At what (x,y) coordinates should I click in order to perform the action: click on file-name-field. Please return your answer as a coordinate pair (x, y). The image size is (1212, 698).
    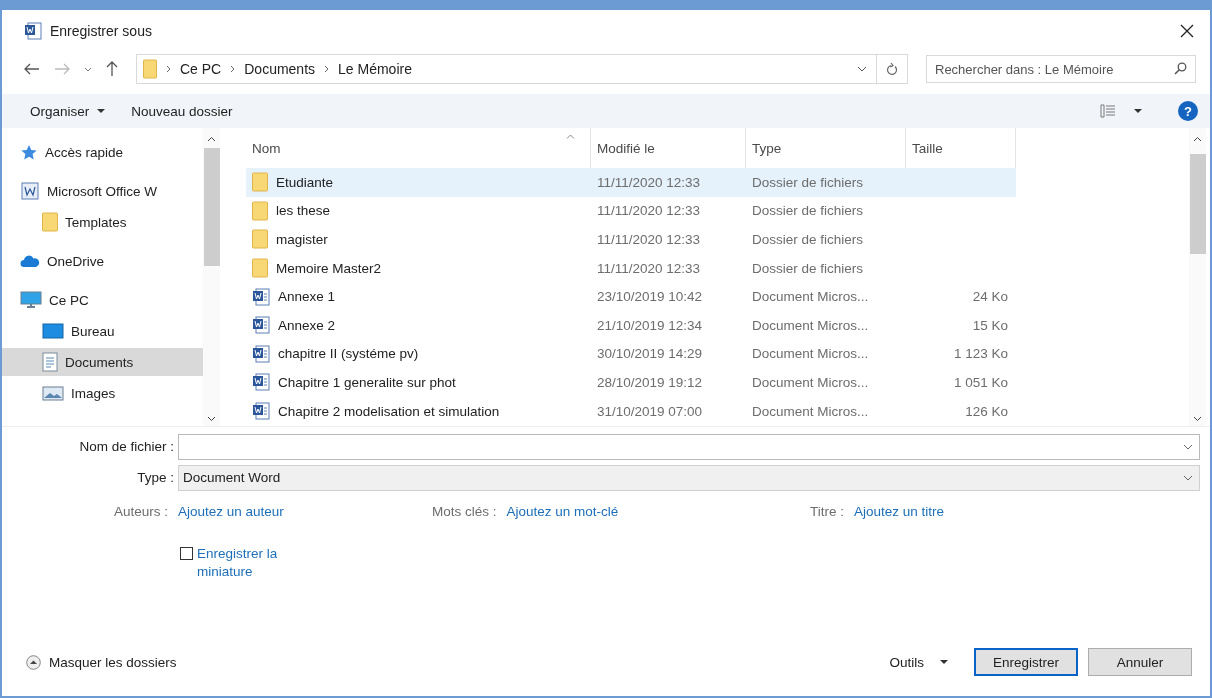
    Looking at the image, I should click on (689, 446).